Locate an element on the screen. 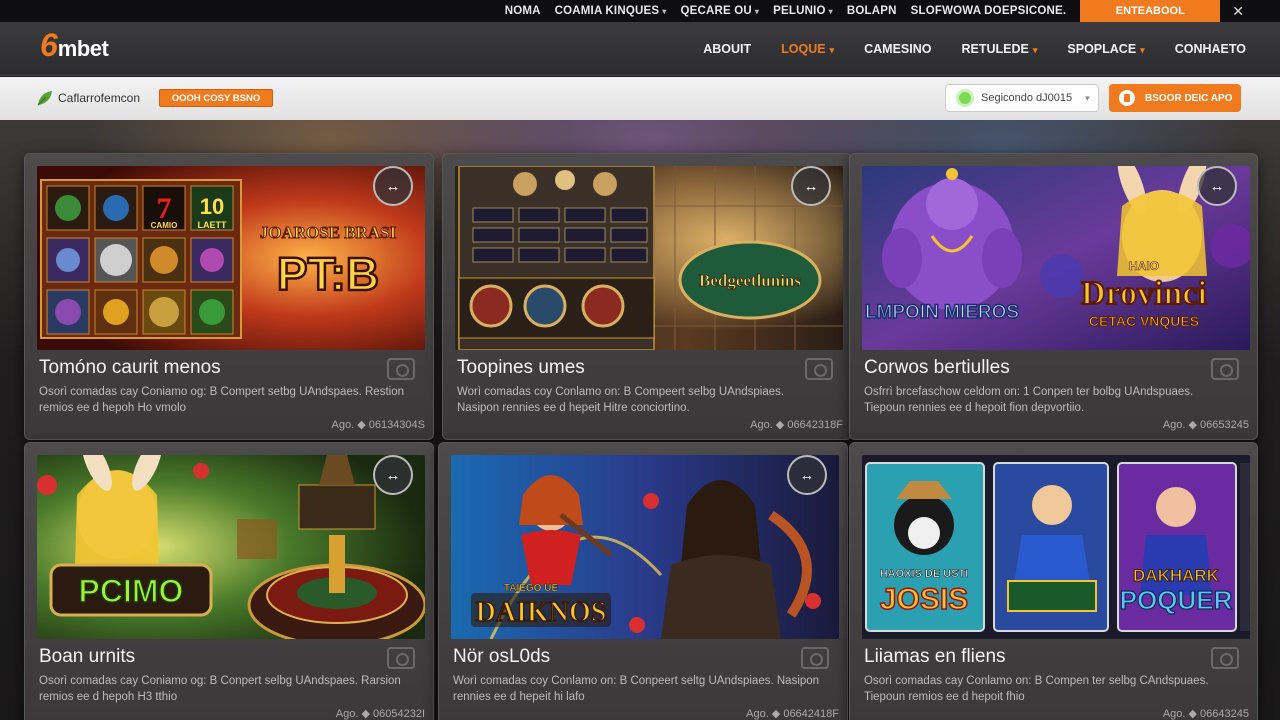 The image size is (1280, 720). app-download-label: BSOOR DEIC APO is located at coordinates (1189, 98).